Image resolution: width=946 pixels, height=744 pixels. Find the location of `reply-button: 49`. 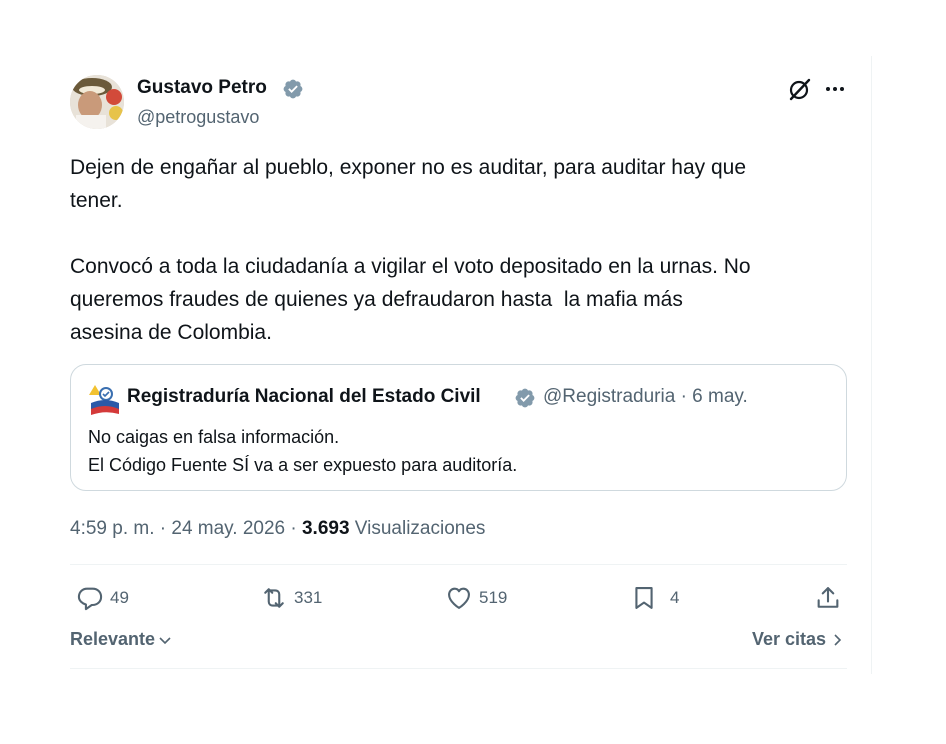

reply-button: 49 is located at coordinates (102, 598).